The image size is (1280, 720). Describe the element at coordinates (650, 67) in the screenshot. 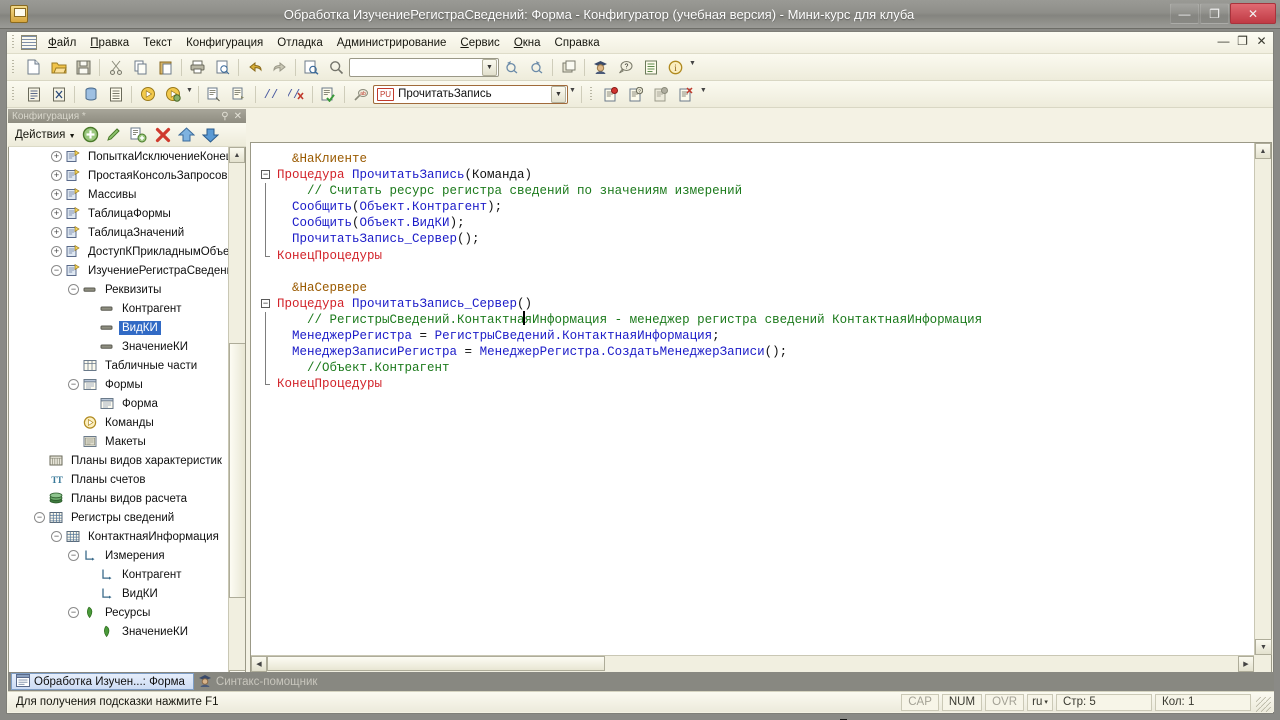

I see `calculator-icon` at that location.